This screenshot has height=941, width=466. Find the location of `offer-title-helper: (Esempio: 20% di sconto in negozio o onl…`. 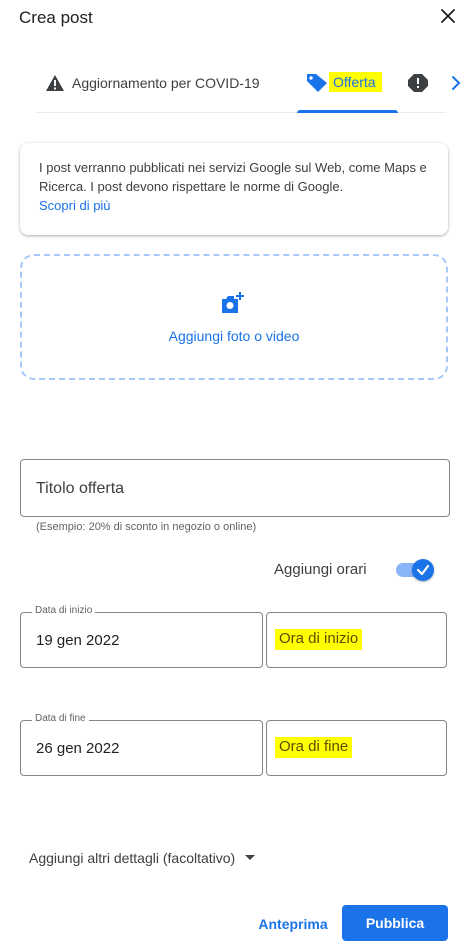

offer-title-helper: (Esempio: 20% di sconto in negozio o onl… is located at coordinates (146, 527).